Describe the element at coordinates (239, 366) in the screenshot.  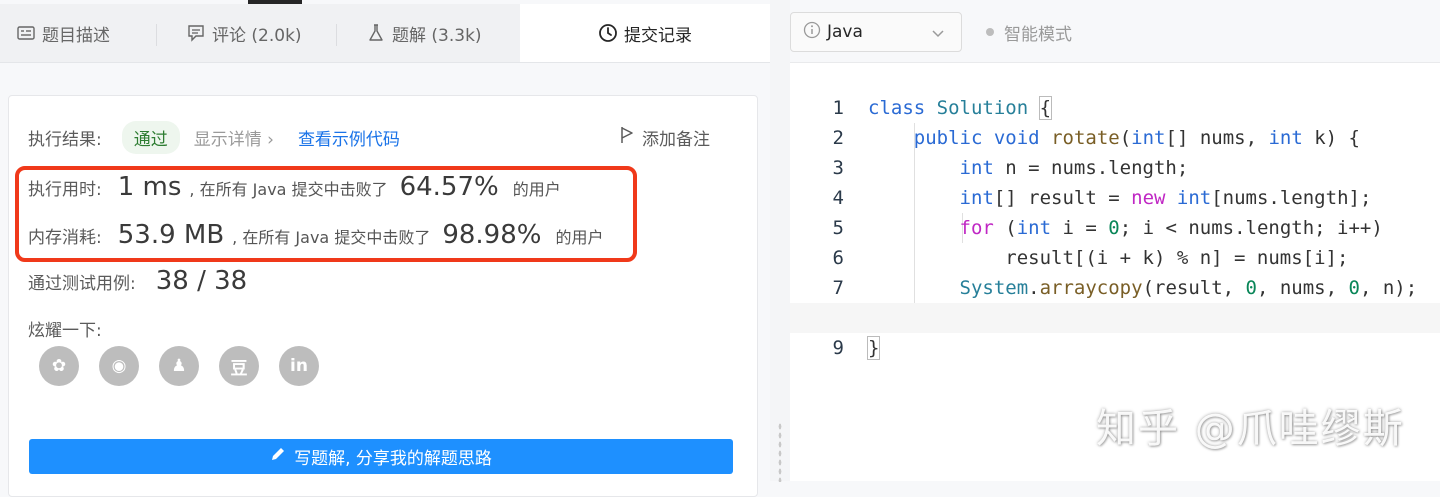
I see `douban-icon: 豆` at that location.